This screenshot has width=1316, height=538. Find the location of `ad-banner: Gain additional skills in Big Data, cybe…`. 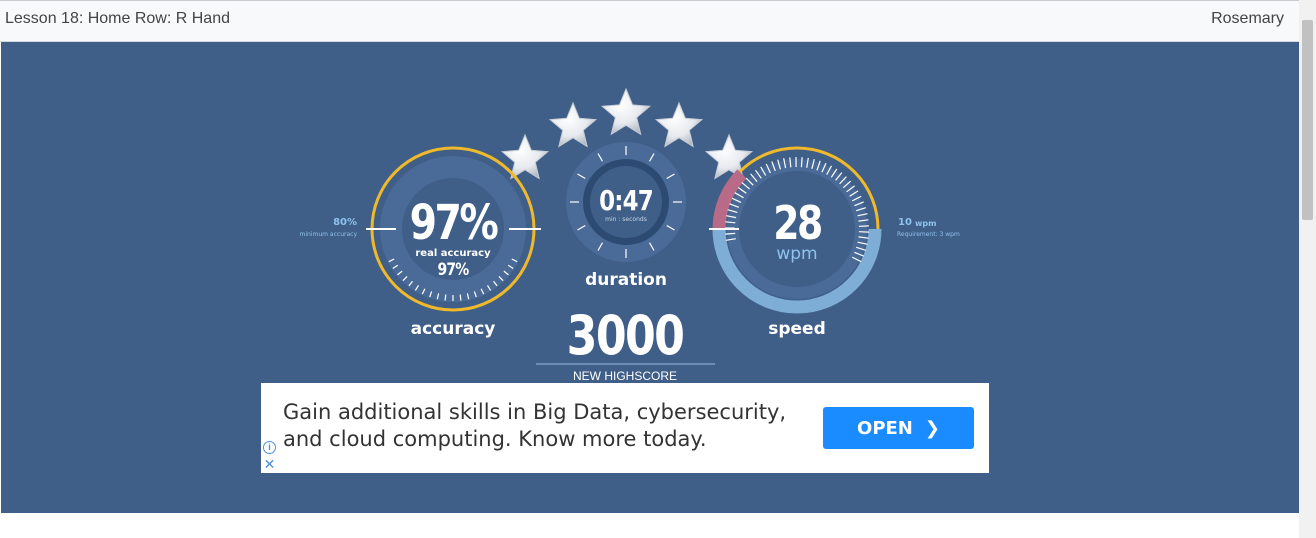

ad-banner: Gain additional skills in Big Data, cybe… is located at coordinates (625, 428).